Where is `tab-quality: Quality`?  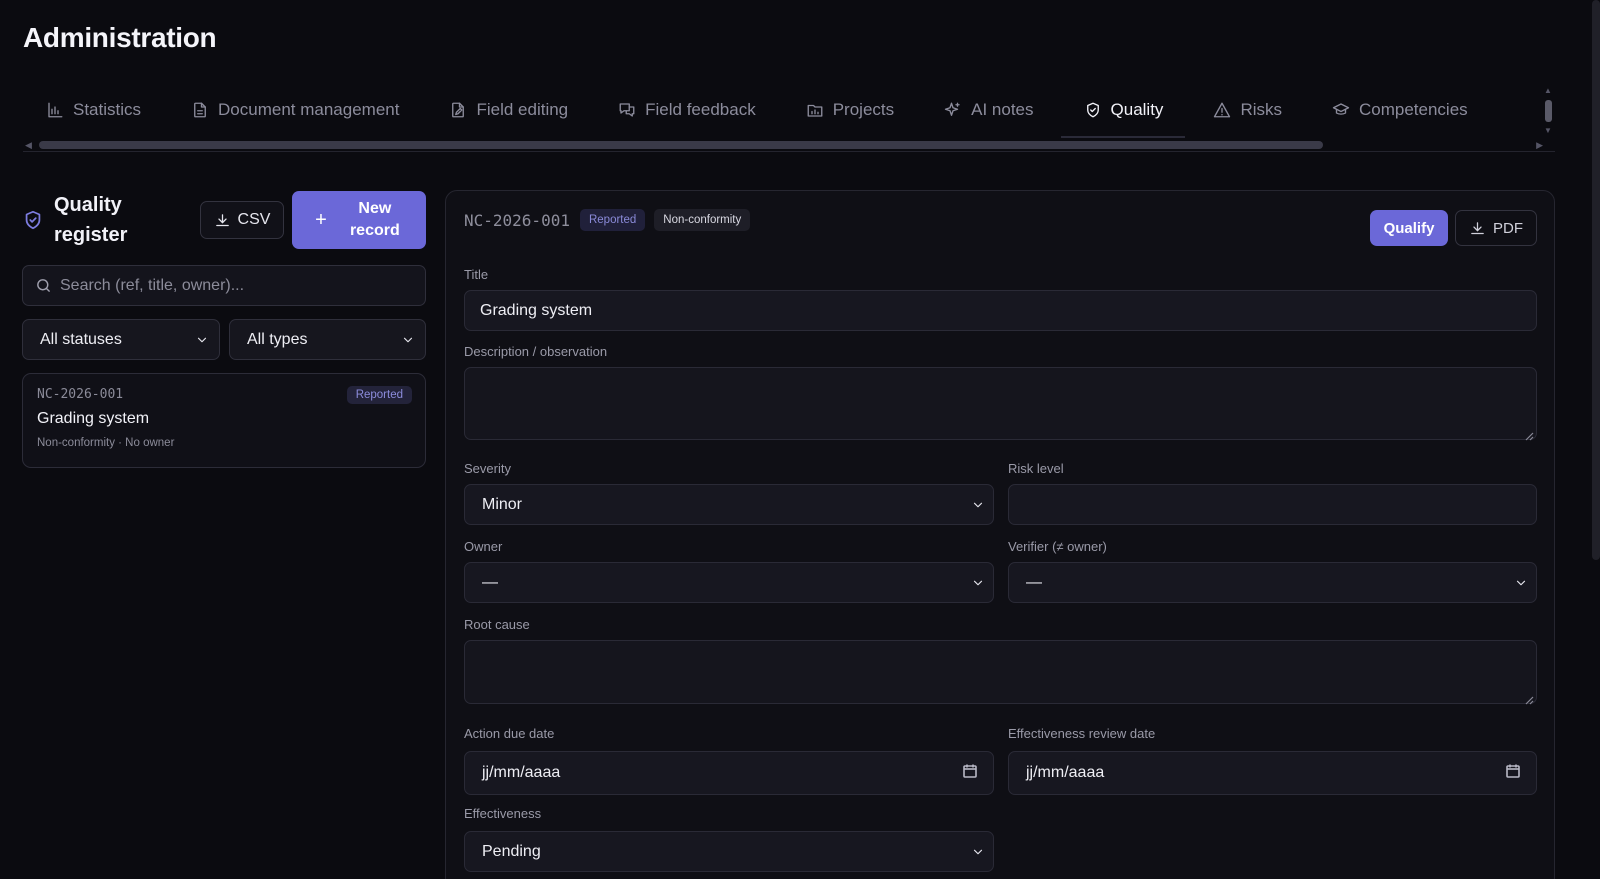 tab-quality: Quality is located at coordinates (1123, 113).